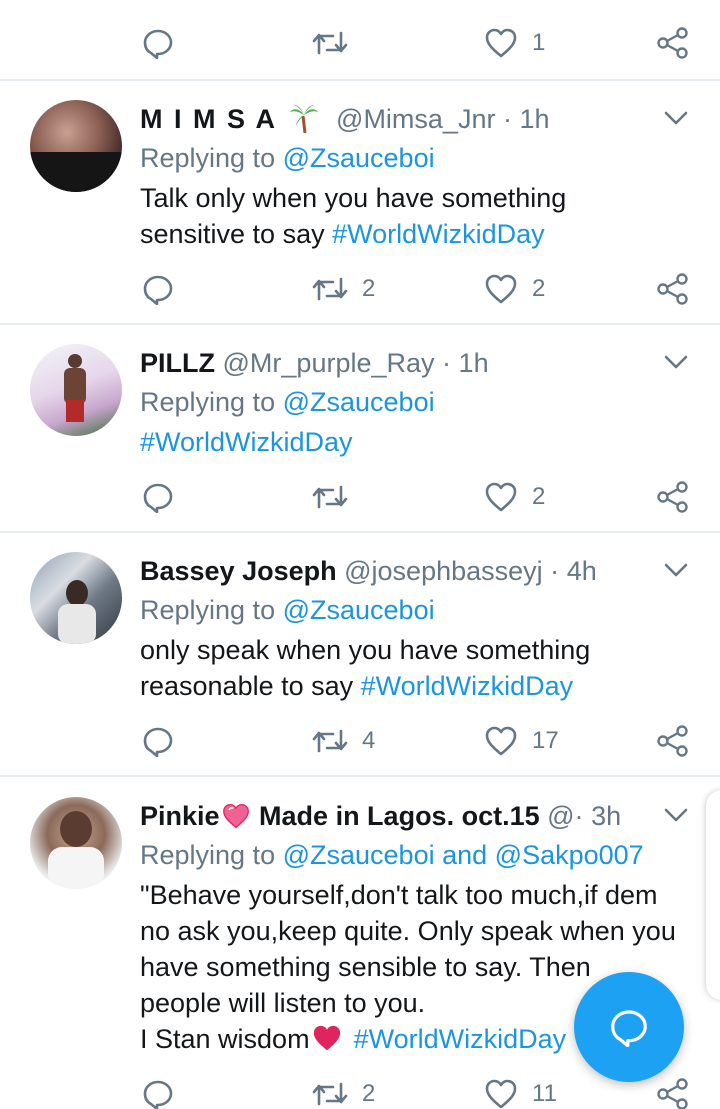 The width and height of the screenshot is (720, 1109). I want to click on tweet-header: M I M S A @Mimsa_Jnr · 1h, so click(415, 119).